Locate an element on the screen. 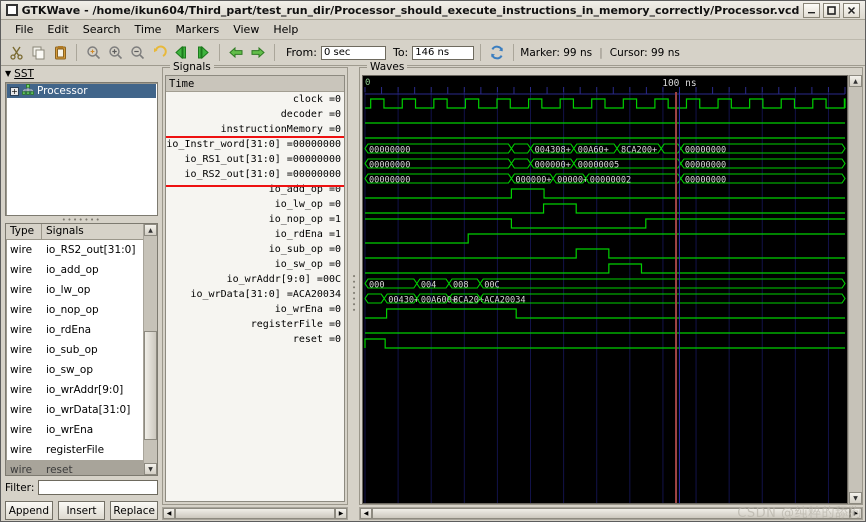  signal-row: io_wrEna =0 is located at coordinates (255, 309).